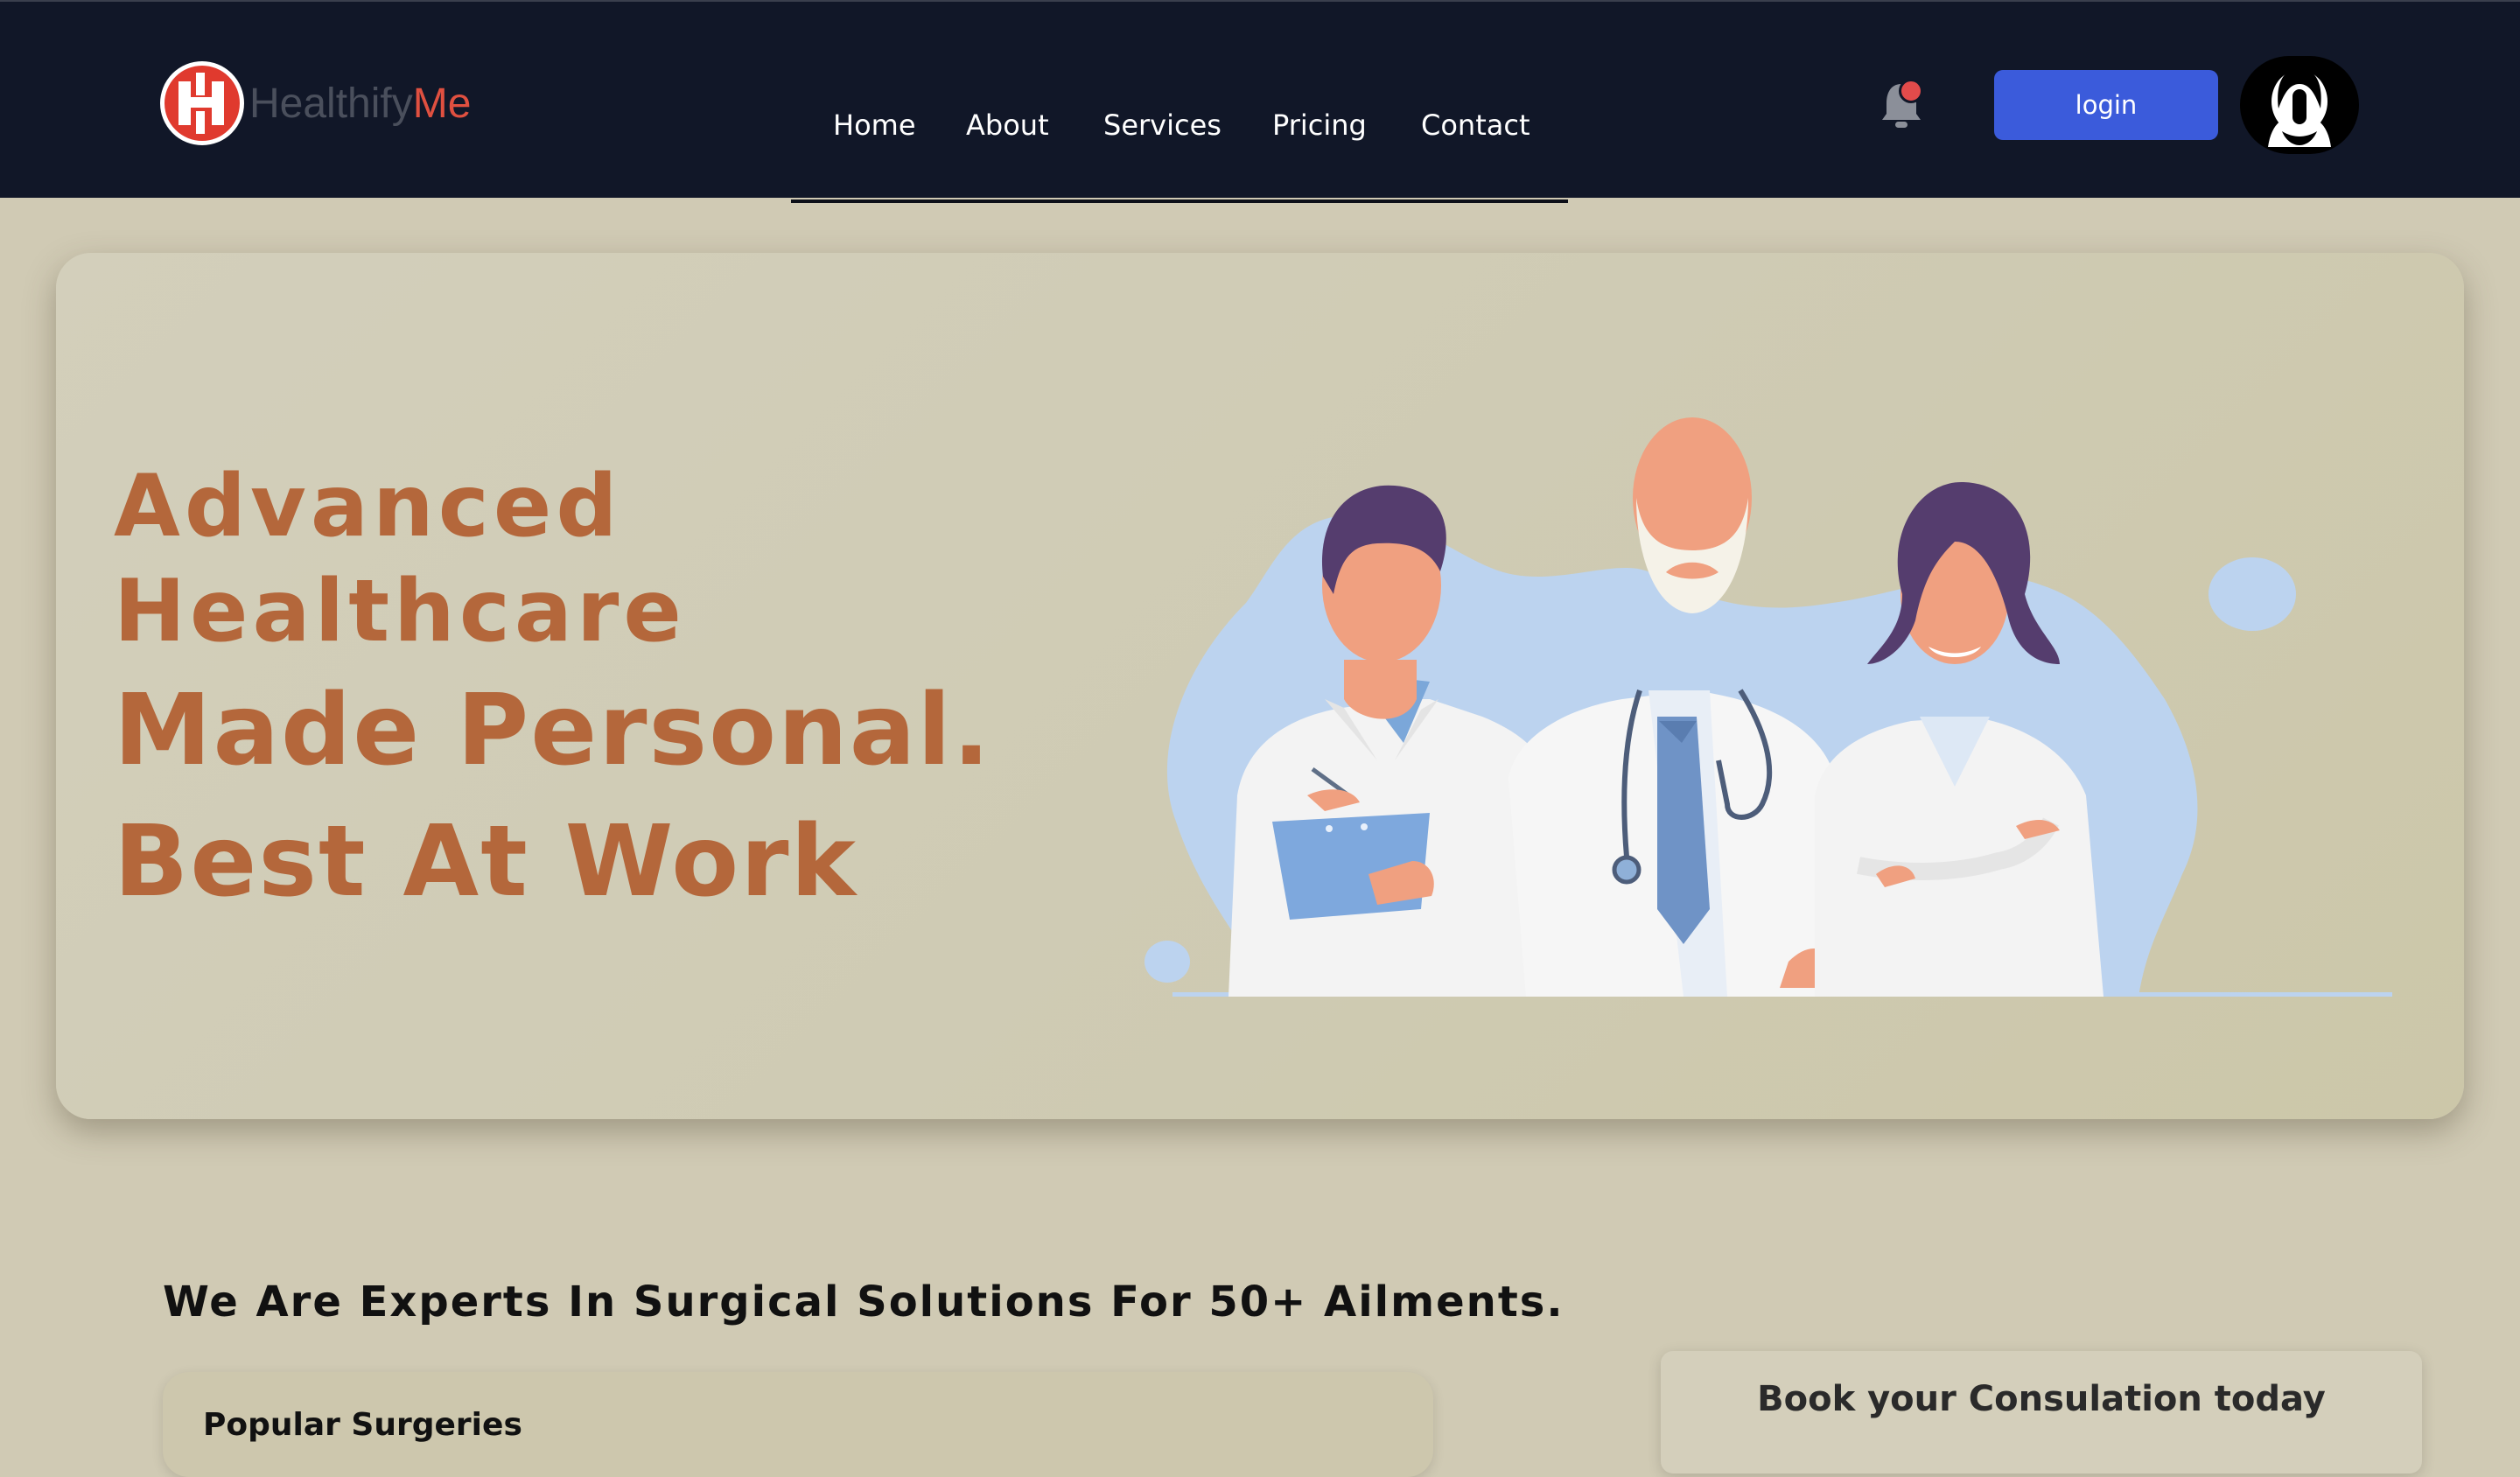  Describe the element at coordinates (486, 862) in the screenshot. I see `hero-line-best-at-work: Best At Work` at that location.